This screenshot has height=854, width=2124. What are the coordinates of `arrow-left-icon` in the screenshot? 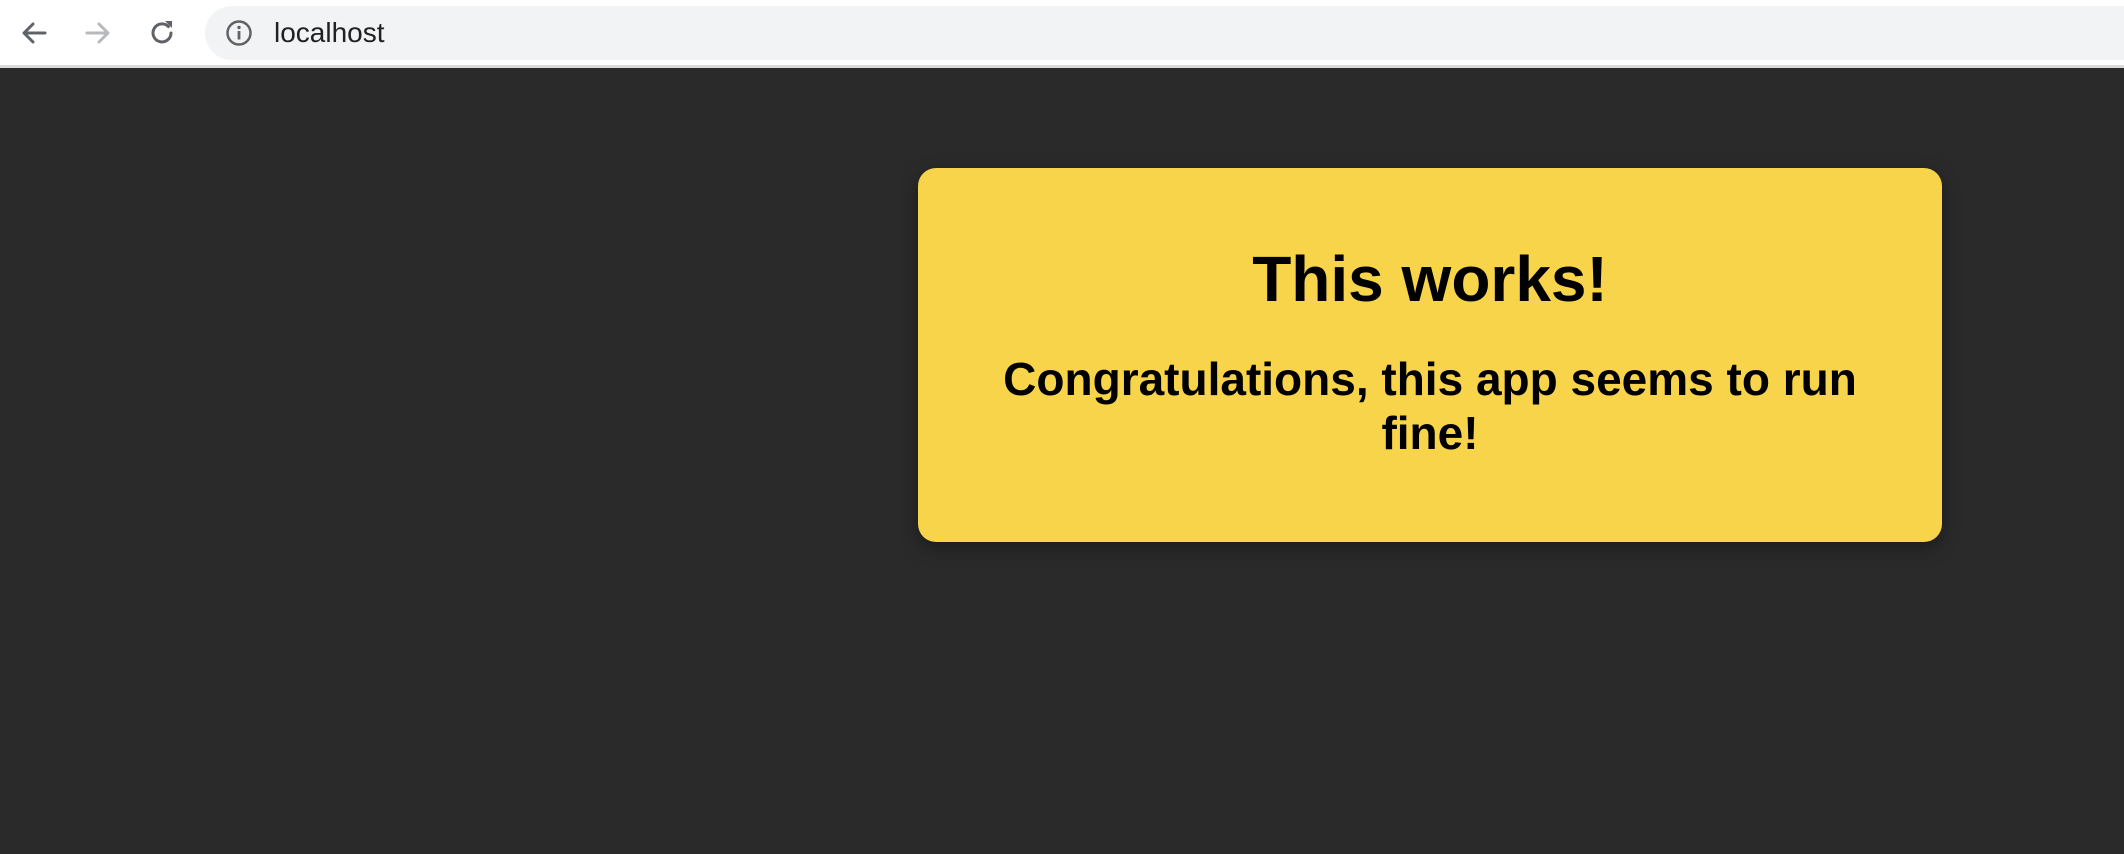 It's located at (34, 33).